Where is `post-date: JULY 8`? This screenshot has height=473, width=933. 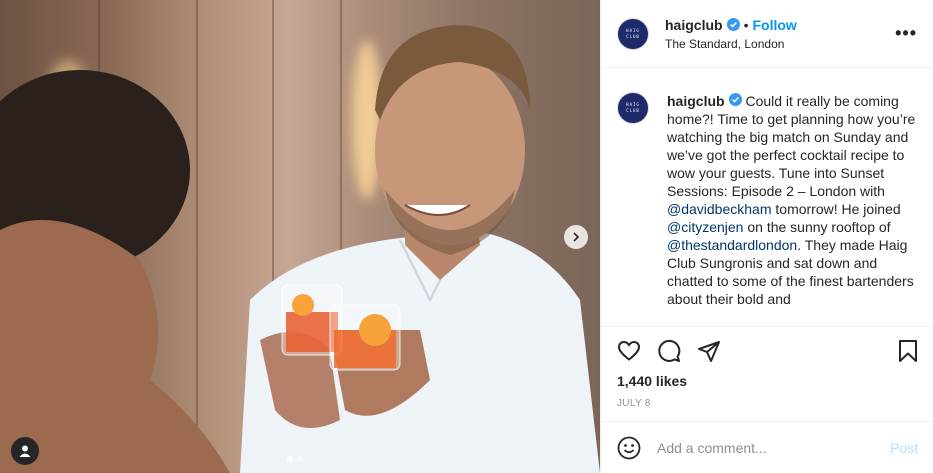 post-date: JULY 8 is located at coordinates (634, 403).